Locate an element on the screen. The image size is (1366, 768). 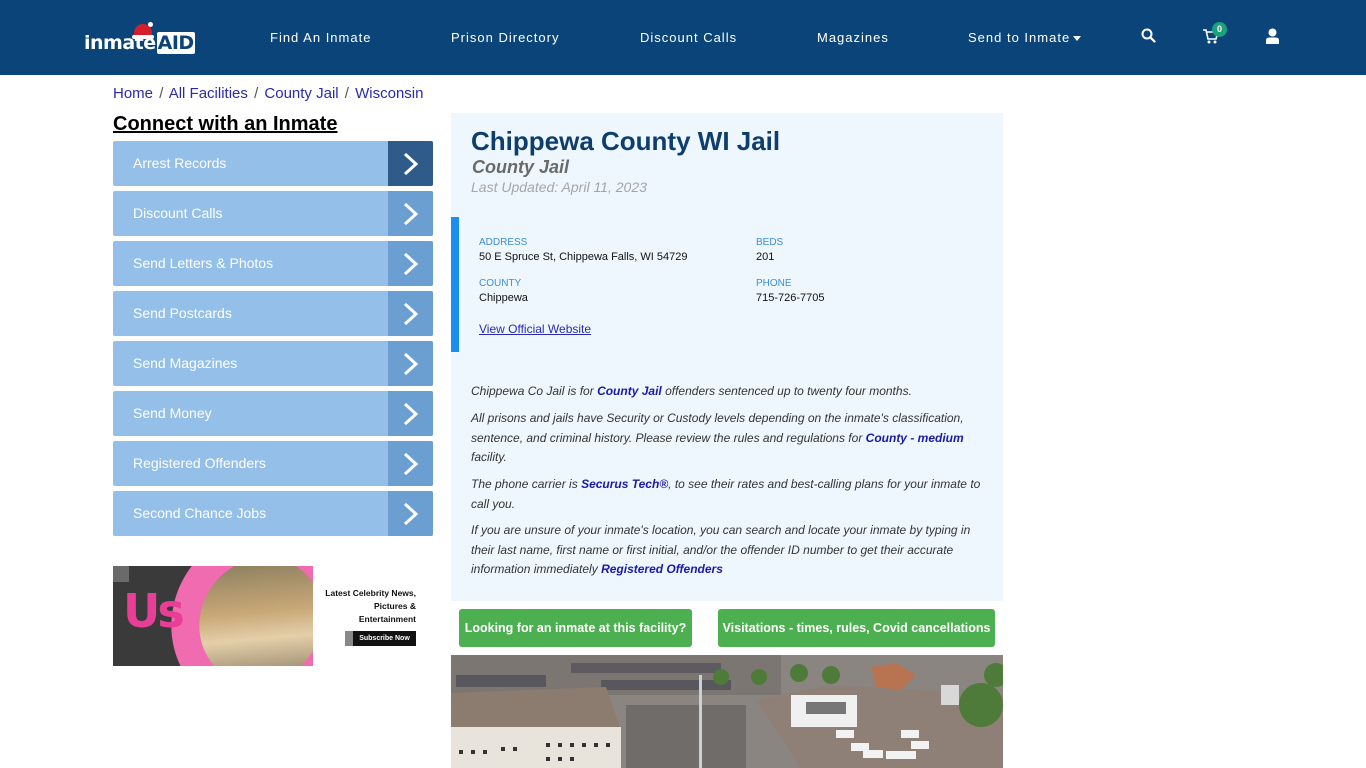
breadcrumb-county-jail: County Jail is located at coordinates (301, 93).